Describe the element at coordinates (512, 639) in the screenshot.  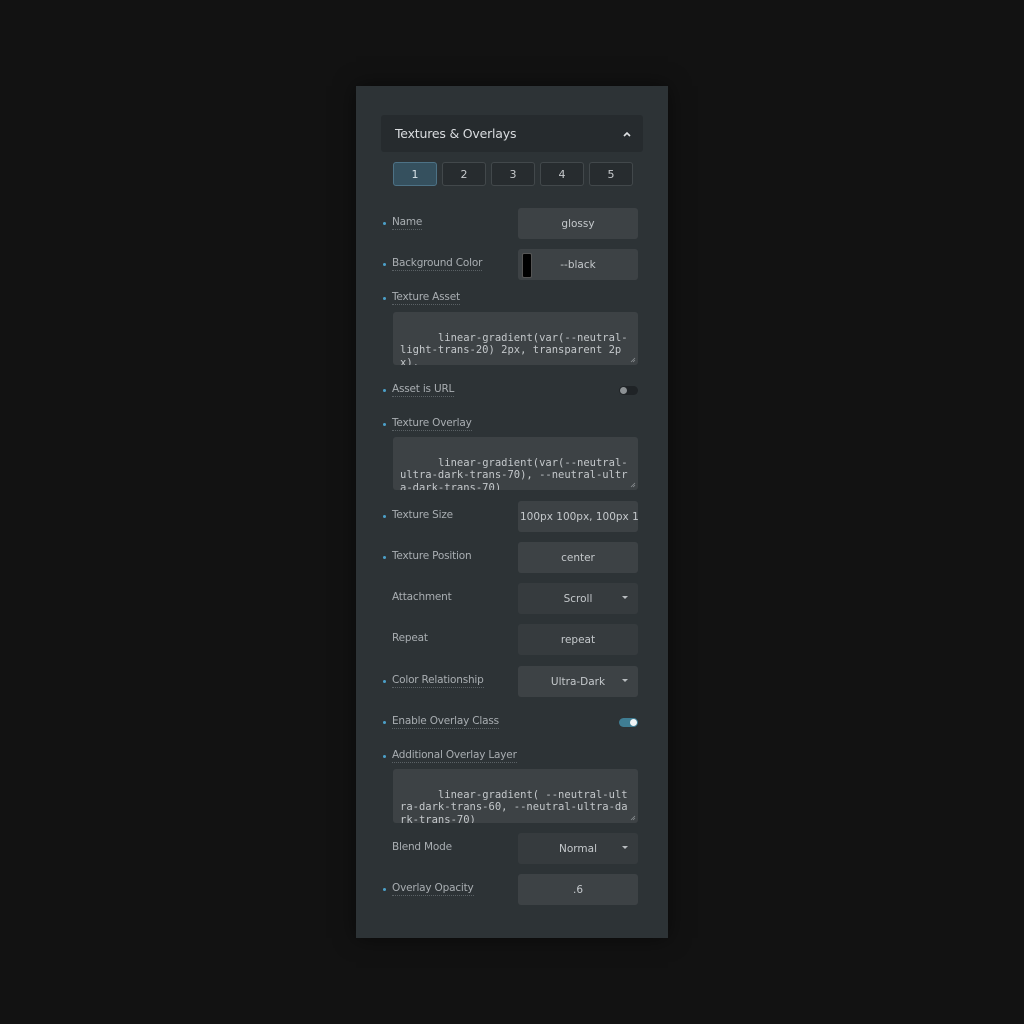
I see `repeat-row: Repeat repeat` at that location.